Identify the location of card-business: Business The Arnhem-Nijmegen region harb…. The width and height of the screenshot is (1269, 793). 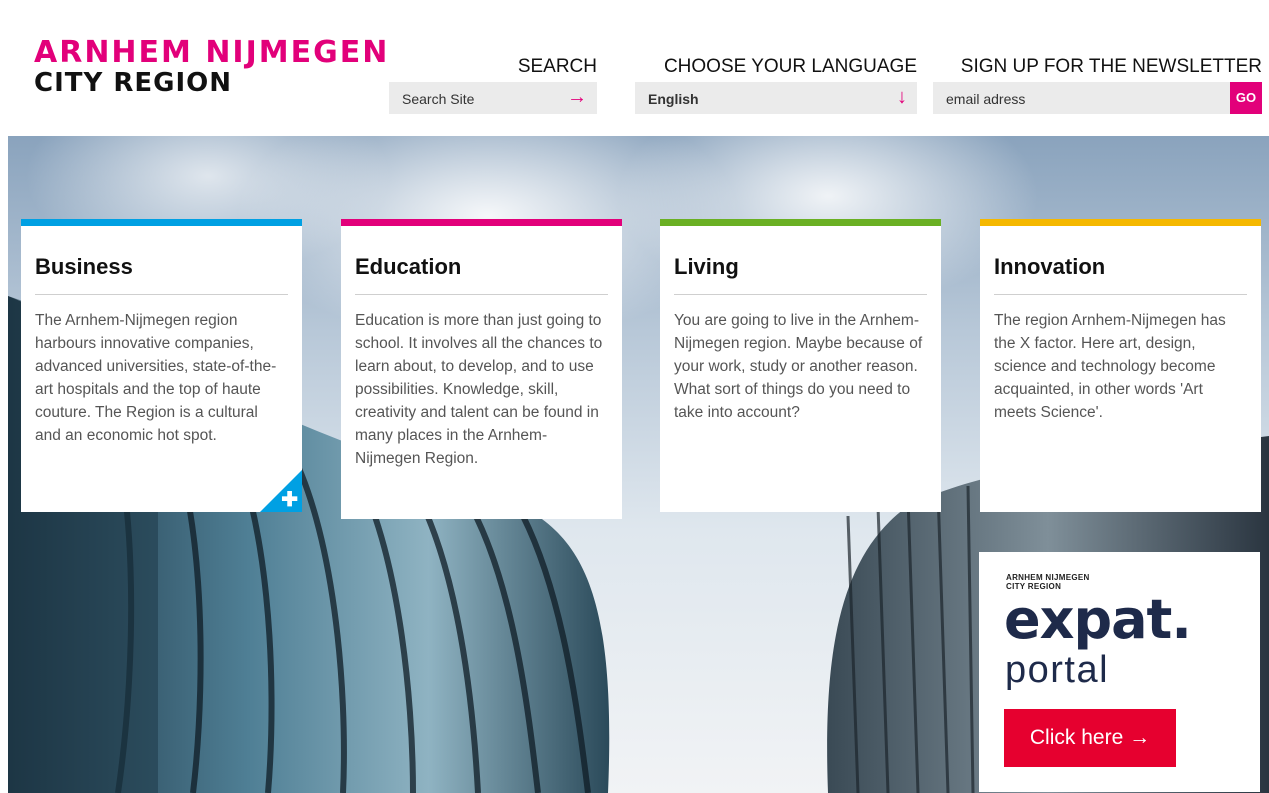
(161, 365).